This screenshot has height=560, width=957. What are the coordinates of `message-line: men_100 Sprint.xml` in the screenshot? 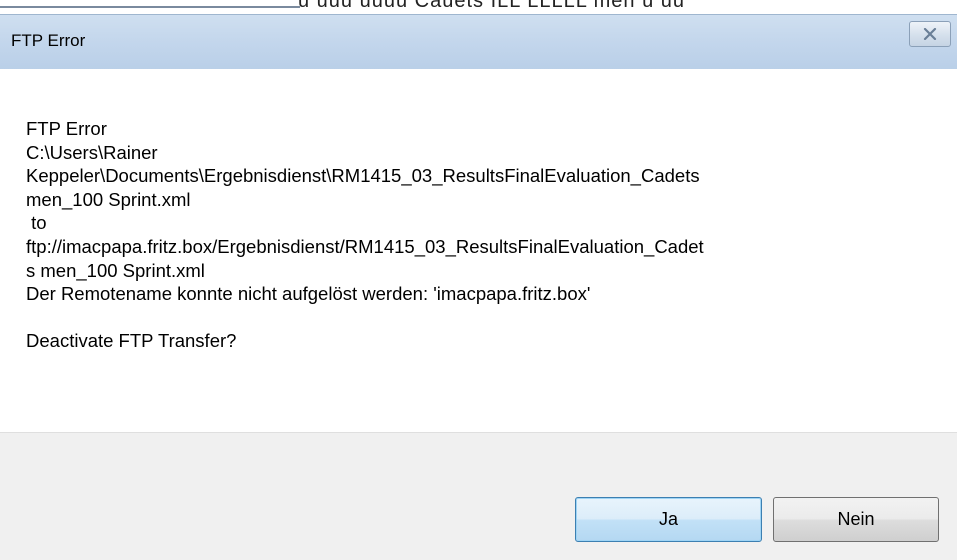 It's located at (108, 199).